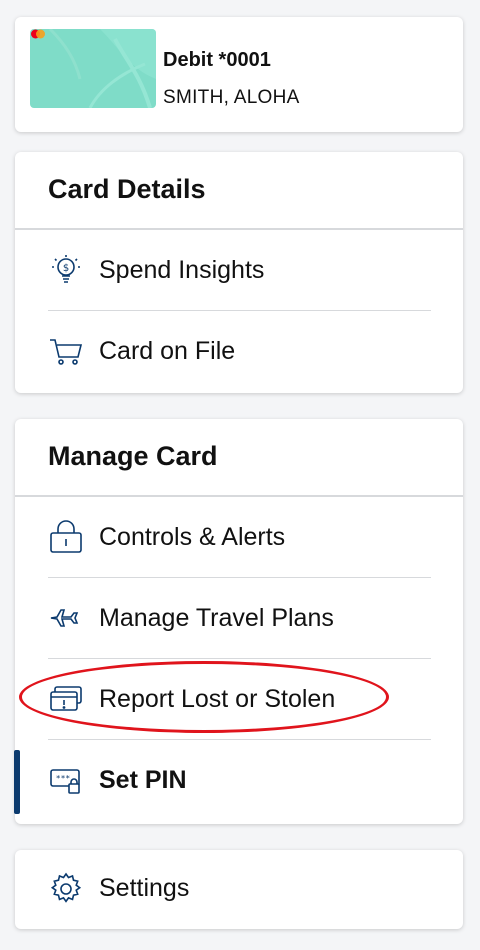 This screenshot has height=950, width=480. What do you see at coordinates (239, 74) in the screenshot?
I see `account-card: Debit *0001 SMITH, ALOHA` at bounding box center [239, 74].